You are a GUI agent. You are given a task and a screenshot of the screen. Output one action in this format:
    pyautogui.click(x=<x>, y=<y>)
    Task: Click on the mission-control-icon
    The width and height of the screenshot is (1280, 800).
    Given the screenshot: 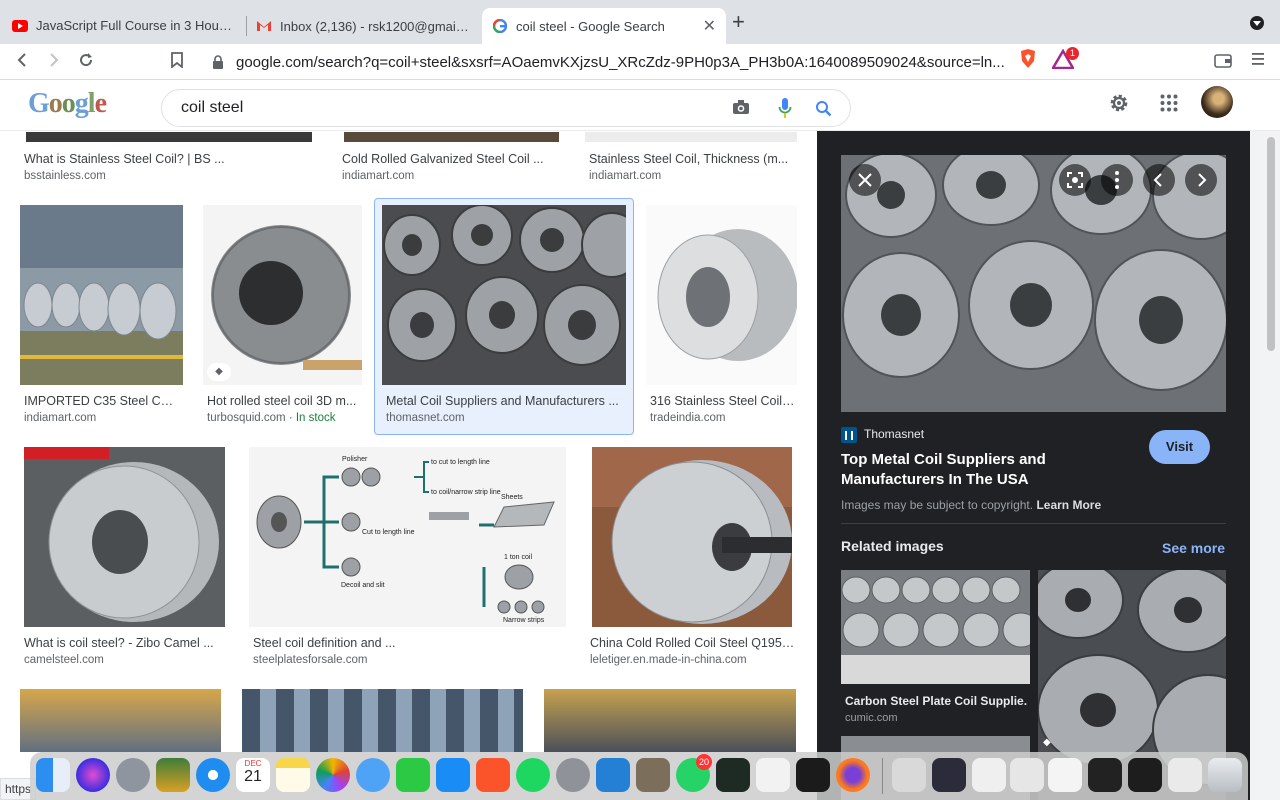 What is the action you would take?
    pyautogui.click(x=173, y=775)
    